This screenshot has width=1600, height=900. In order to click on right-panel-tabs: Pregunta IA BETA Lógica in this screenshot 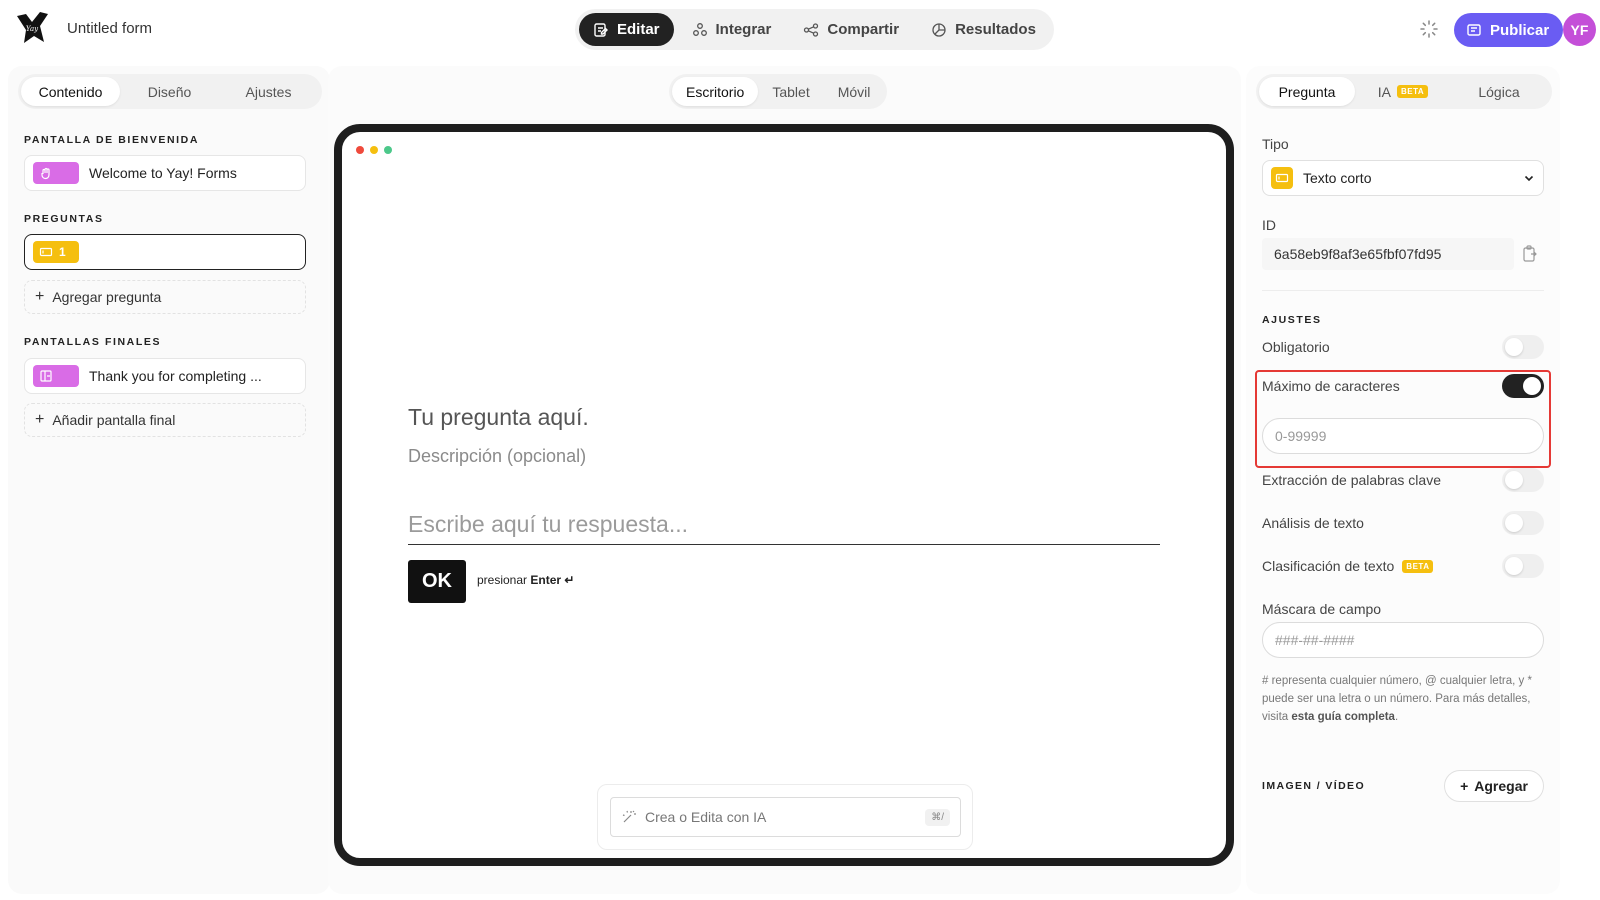, I will do `click(1404, 91)`.